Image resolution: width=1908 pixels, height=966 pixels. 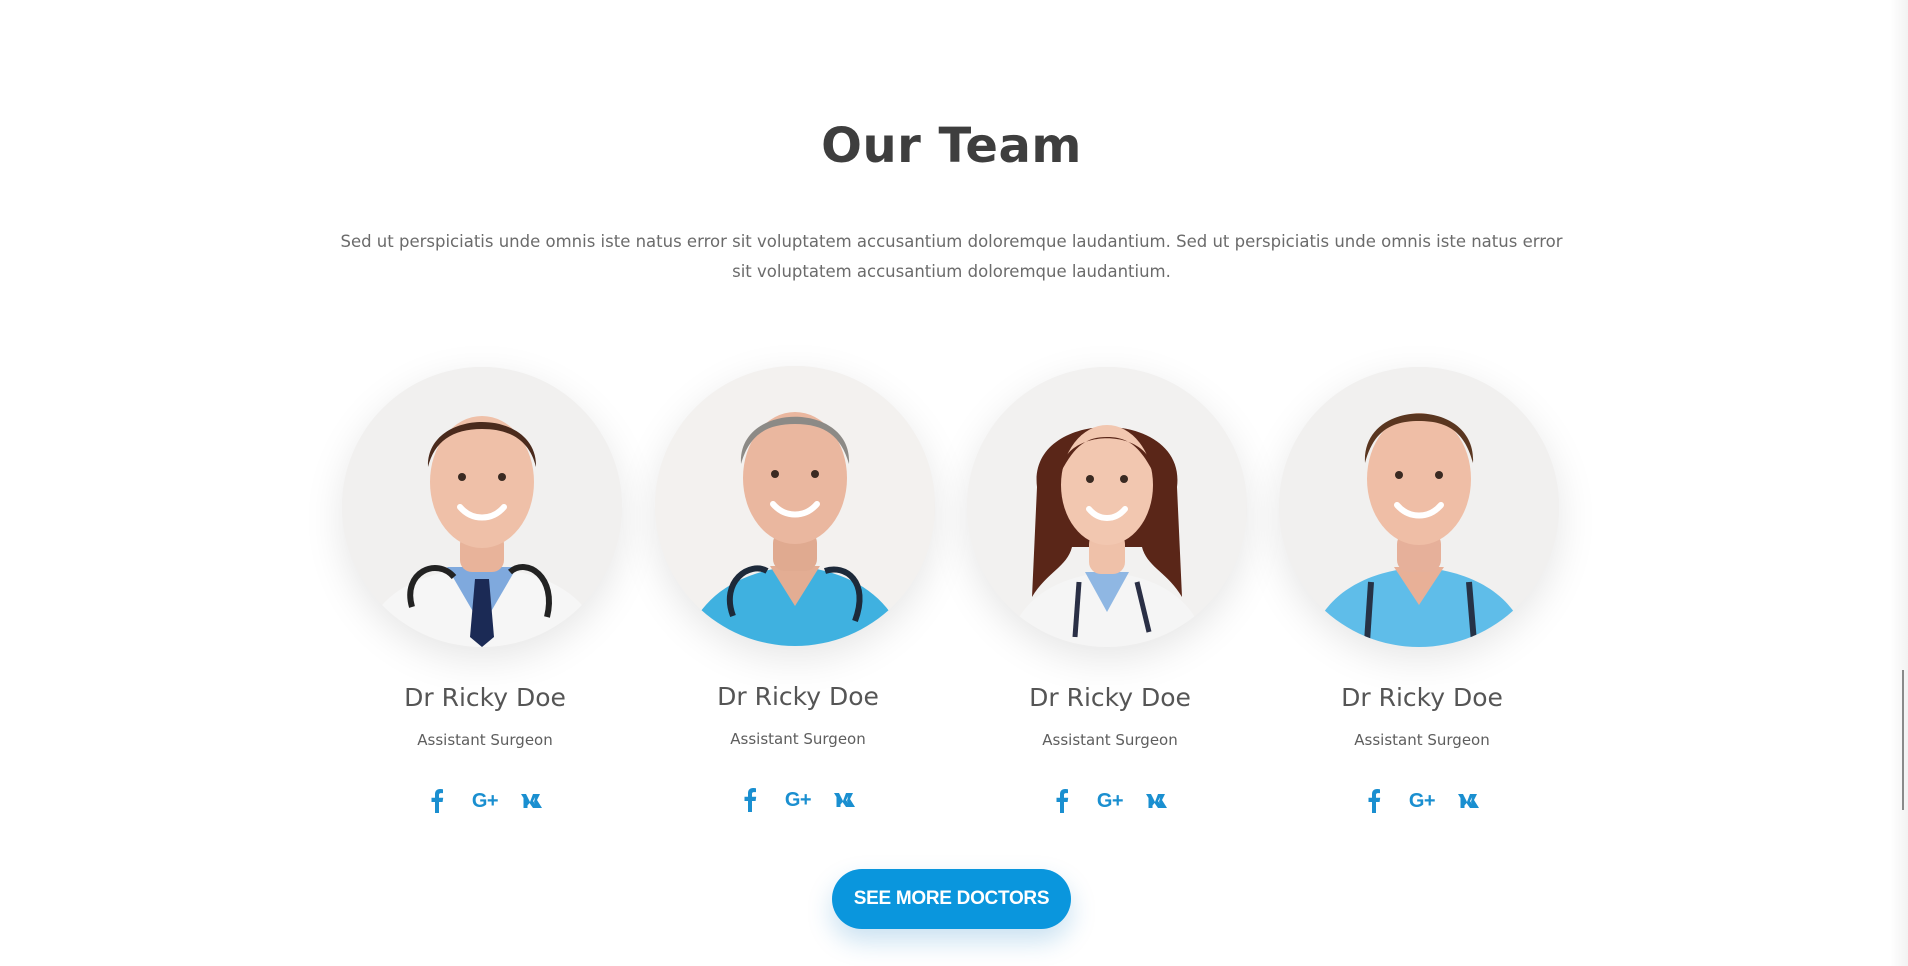 What do you see at coordinates (1107, 507) in the screenshot?
I see `doctor-portrait-woman-icon` at bounding box center [1107, 507].